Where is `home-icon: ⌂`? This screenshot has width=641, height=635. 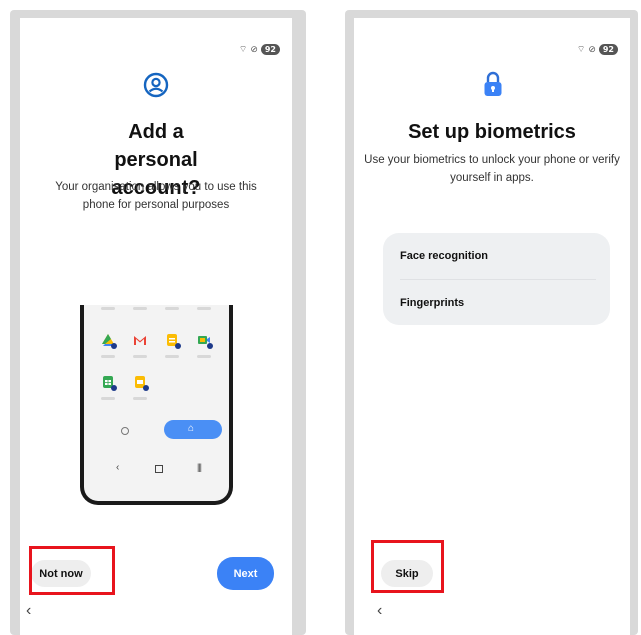
home-icon: ⌂ is located at coordinates (191, 428).